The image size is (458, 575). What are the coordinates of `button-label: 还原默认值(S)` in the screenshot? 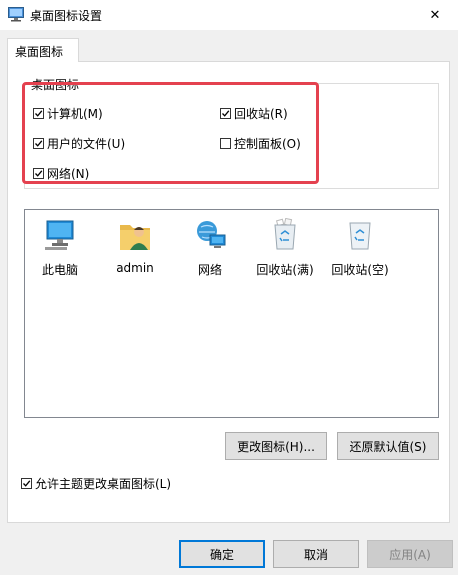 It's located at (388, 446).